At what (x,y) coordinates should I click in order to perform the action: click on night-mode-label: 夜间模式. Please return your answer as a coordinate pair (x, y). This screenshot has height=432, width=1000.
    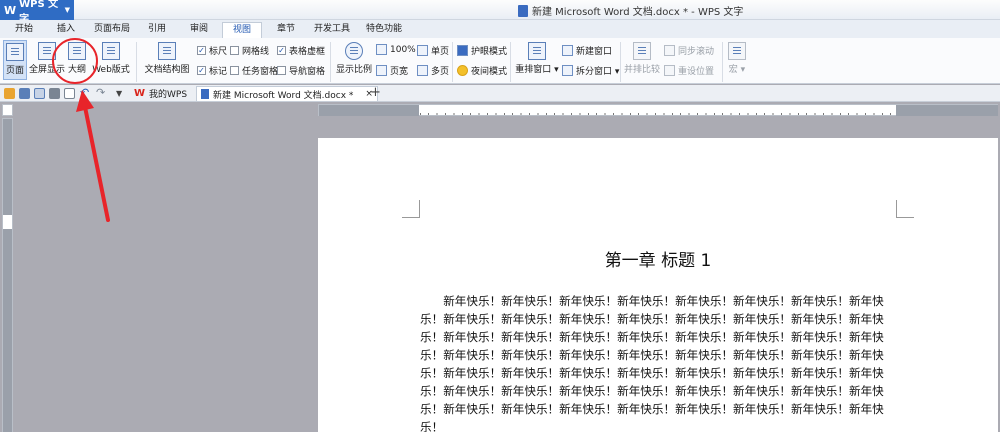
    Looking at the image, I should click on (489, 72).